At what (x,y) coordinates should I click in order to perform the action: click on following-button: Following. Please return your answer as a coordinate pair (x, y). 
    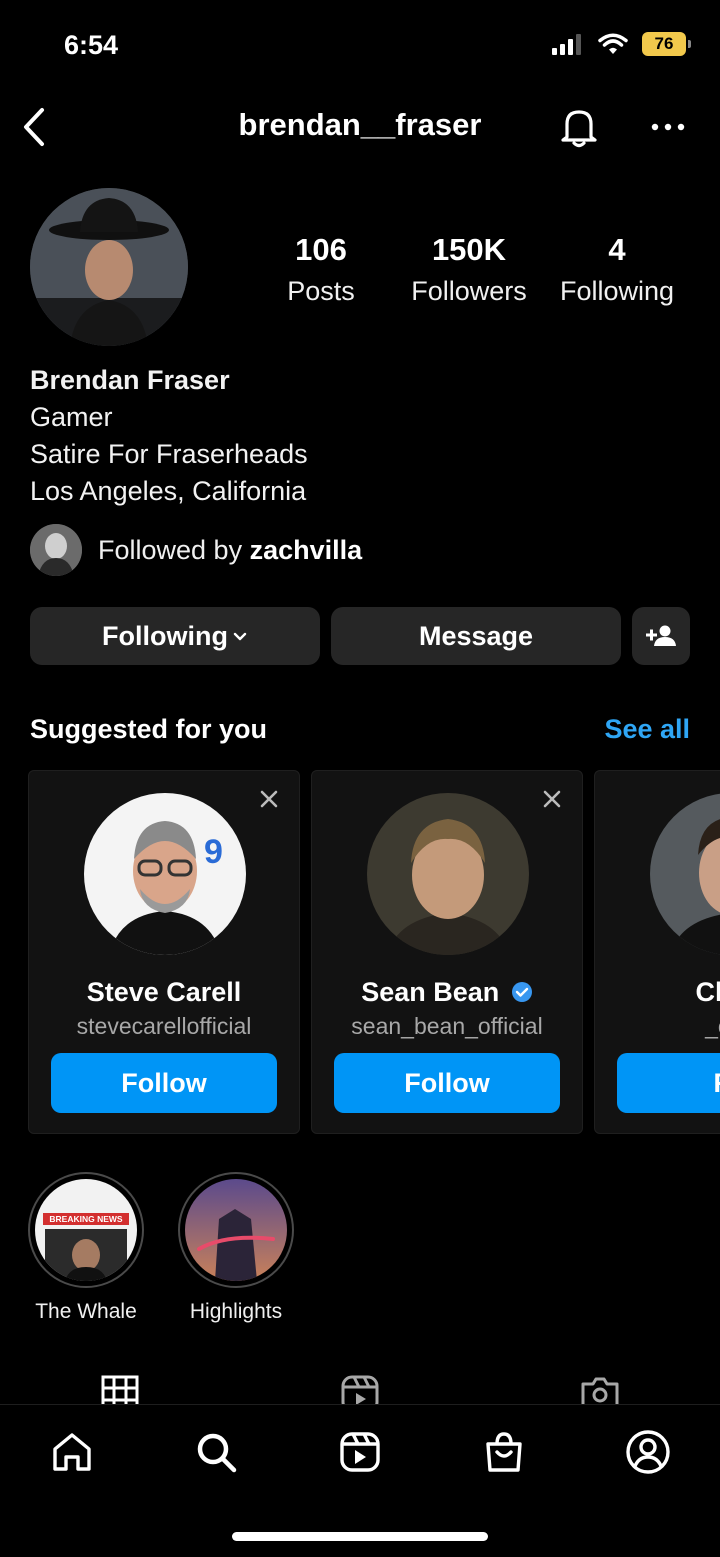
    Looking at the image, I should click on (175, 636).